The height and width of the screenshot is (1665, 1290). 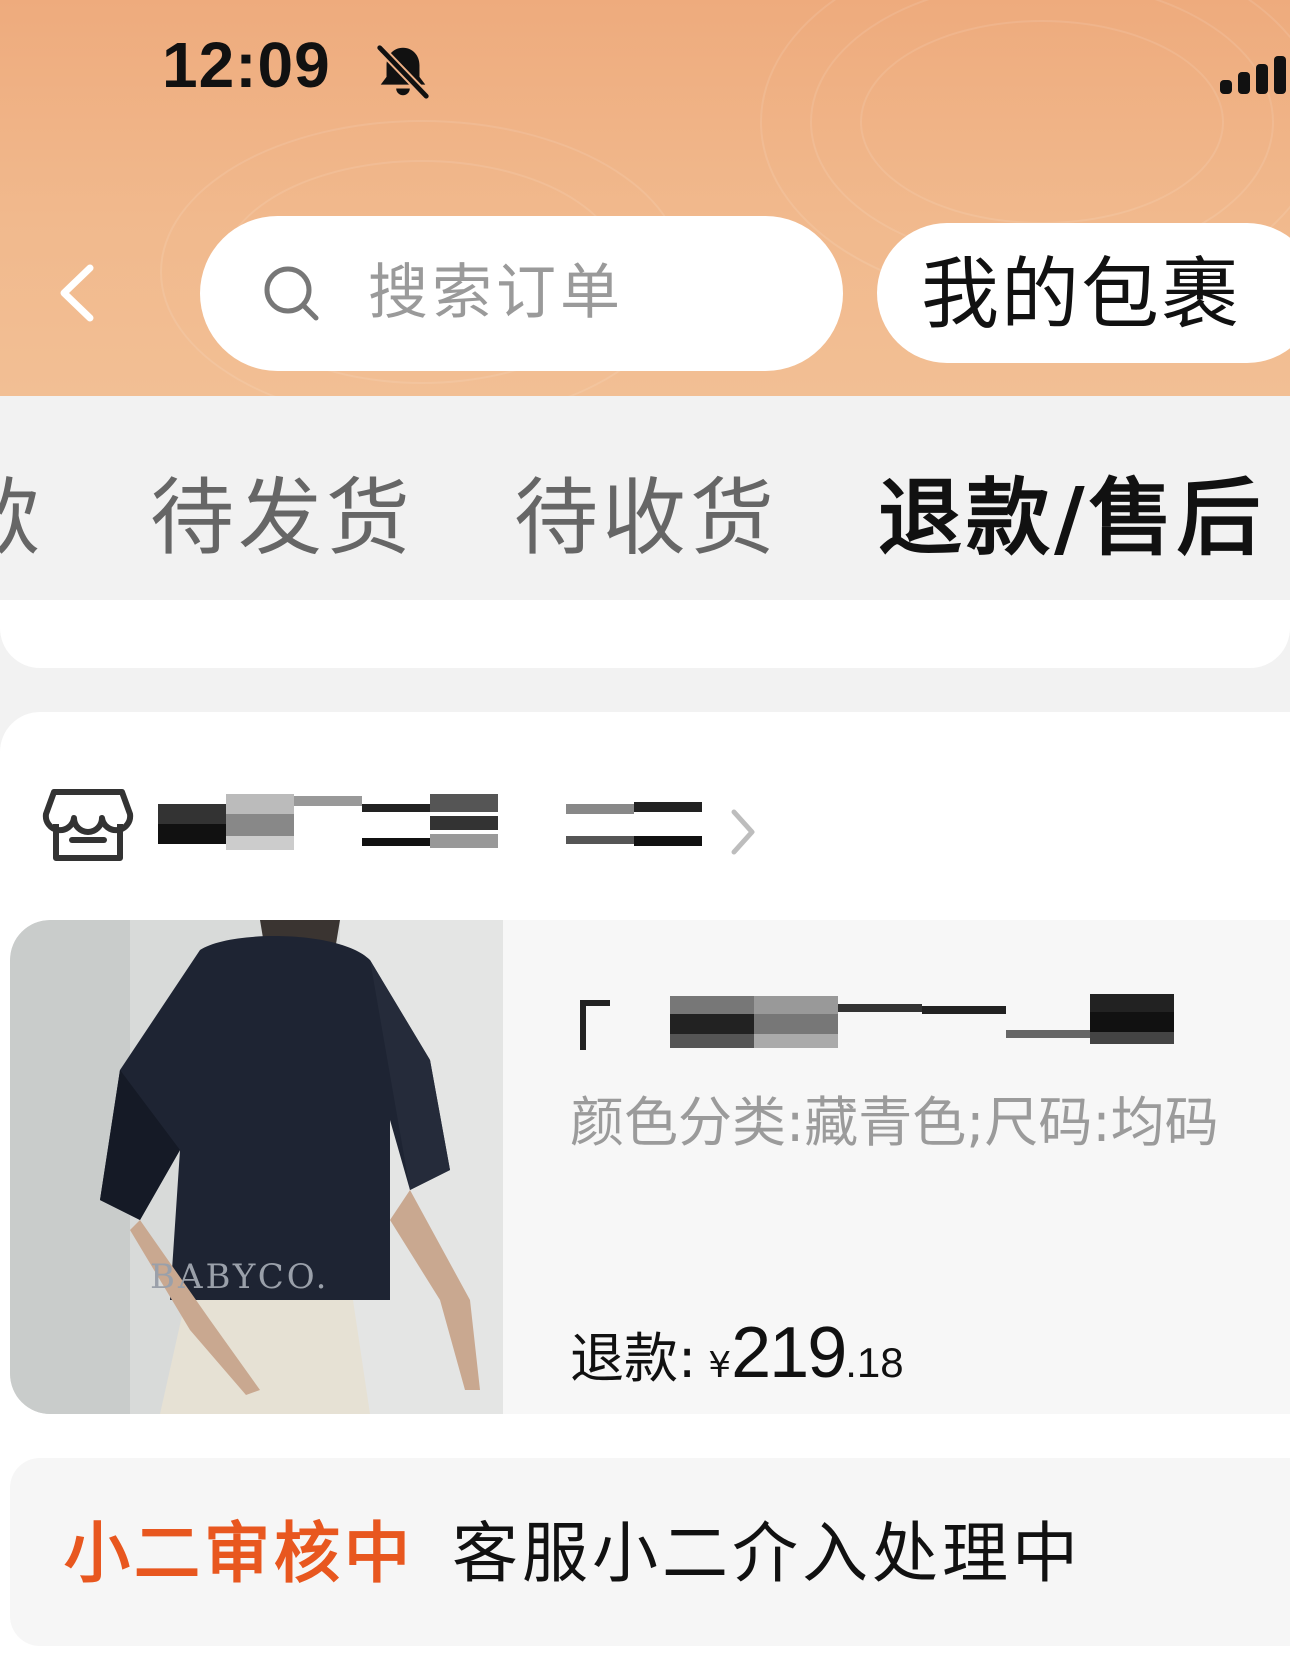 I want to click on tab-to-receive: 待收货, so click(x=646, y=518).